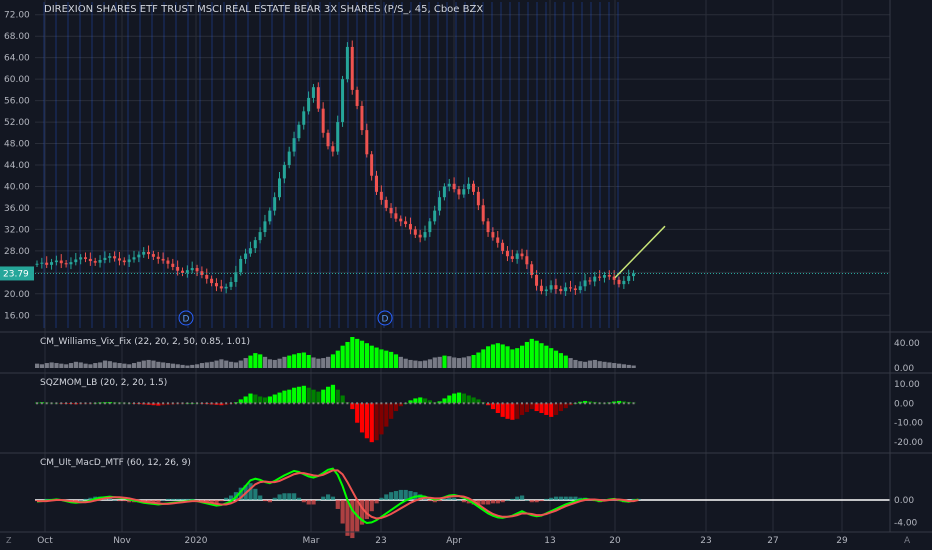  What do you see at coordinates (122, 541) in the screenshot?
I see `time-tick-label: Nov` at bounding box center [122, 541].